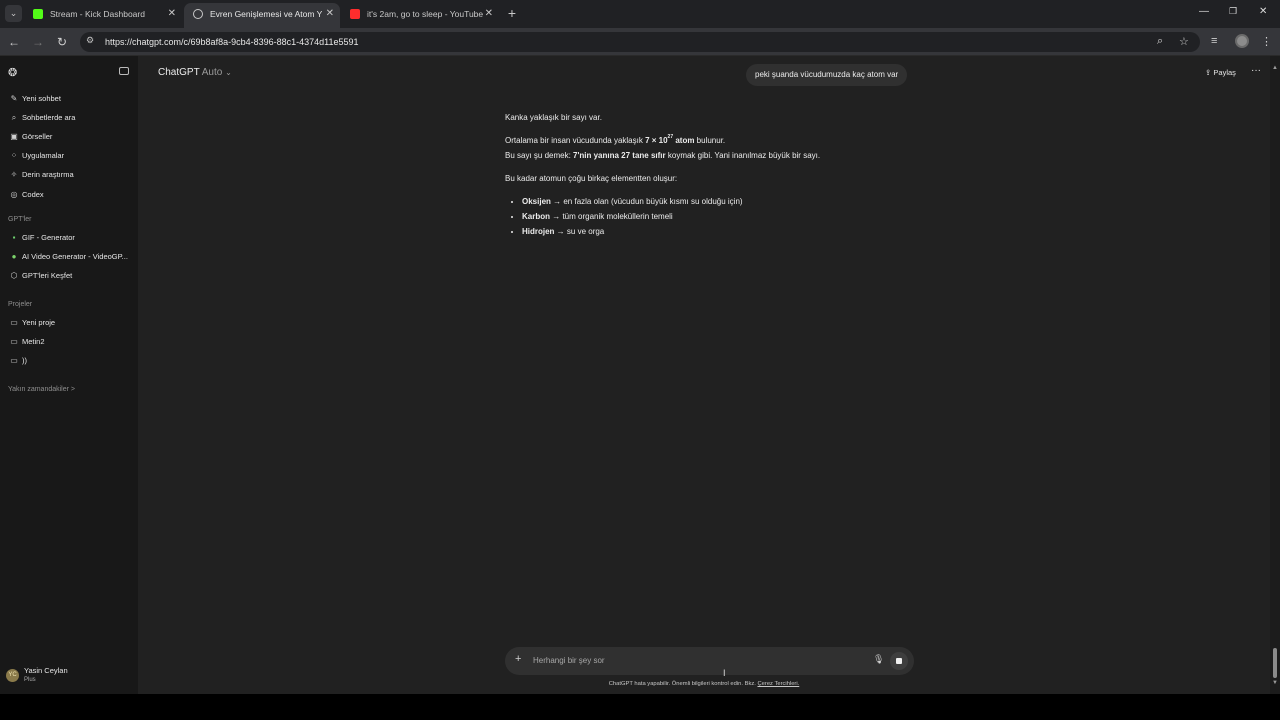  I want to click on bold-text: Oksijen, so click(536, 201).